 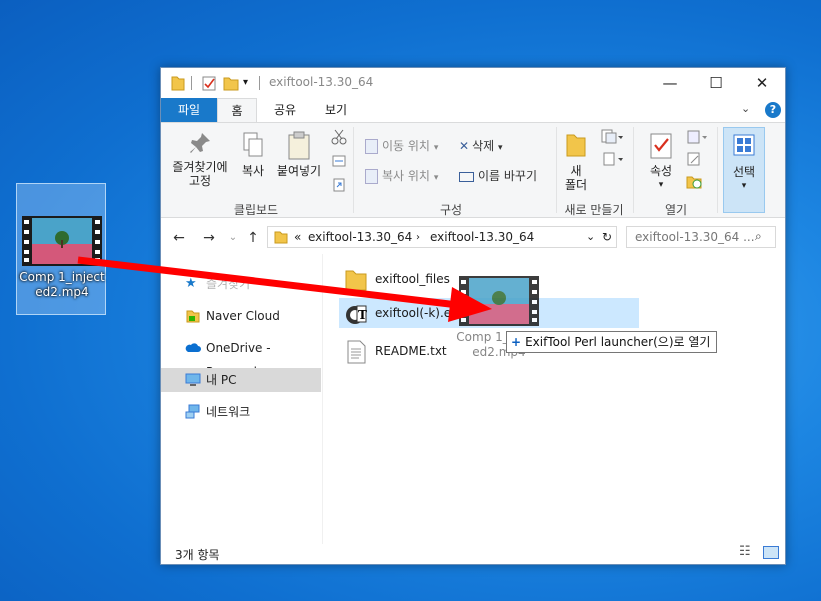 I want to click on tab-home: 홈, so click(x=237, y=110).